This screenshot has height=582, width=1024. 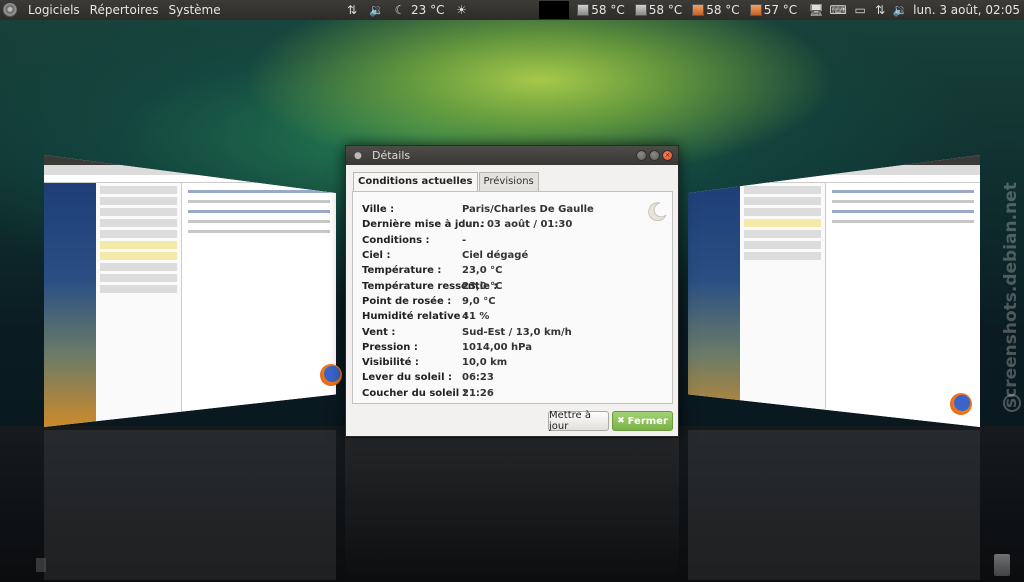 I want to click on detail-value: Sud-Est / 13,0 km/h, so click(x=517, y=332).